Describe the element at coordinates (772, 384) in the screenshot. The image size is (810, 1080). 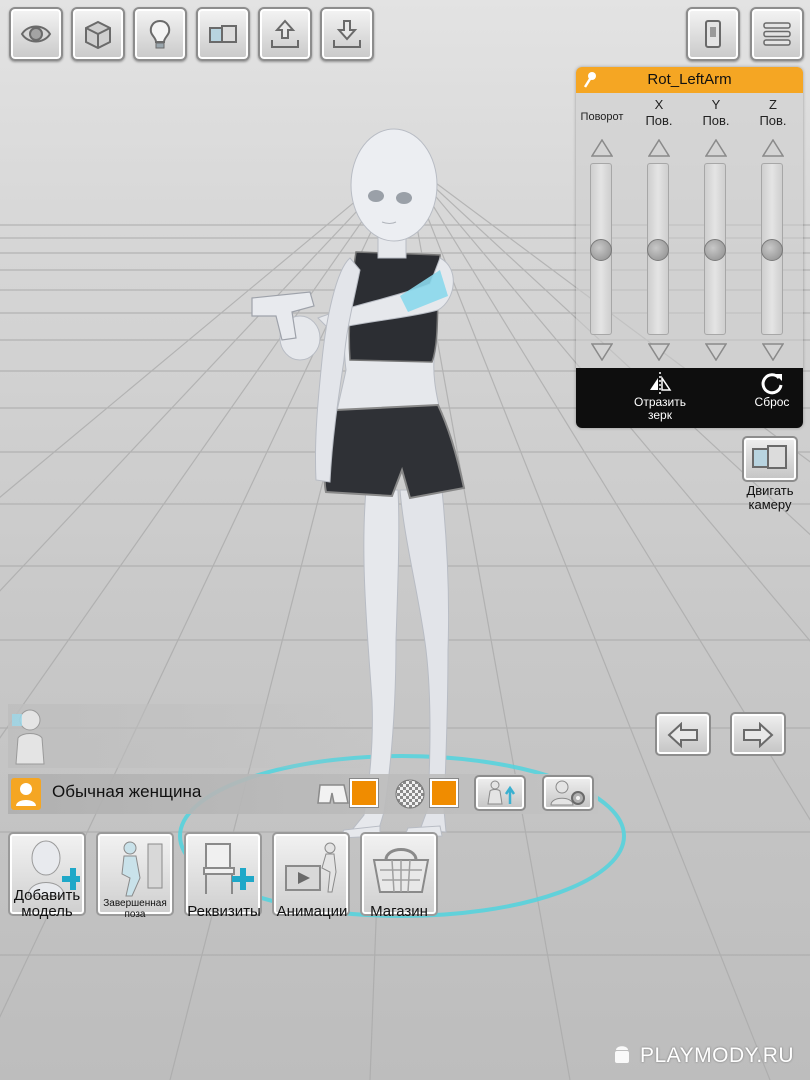
I see `reset-icon` at that location.